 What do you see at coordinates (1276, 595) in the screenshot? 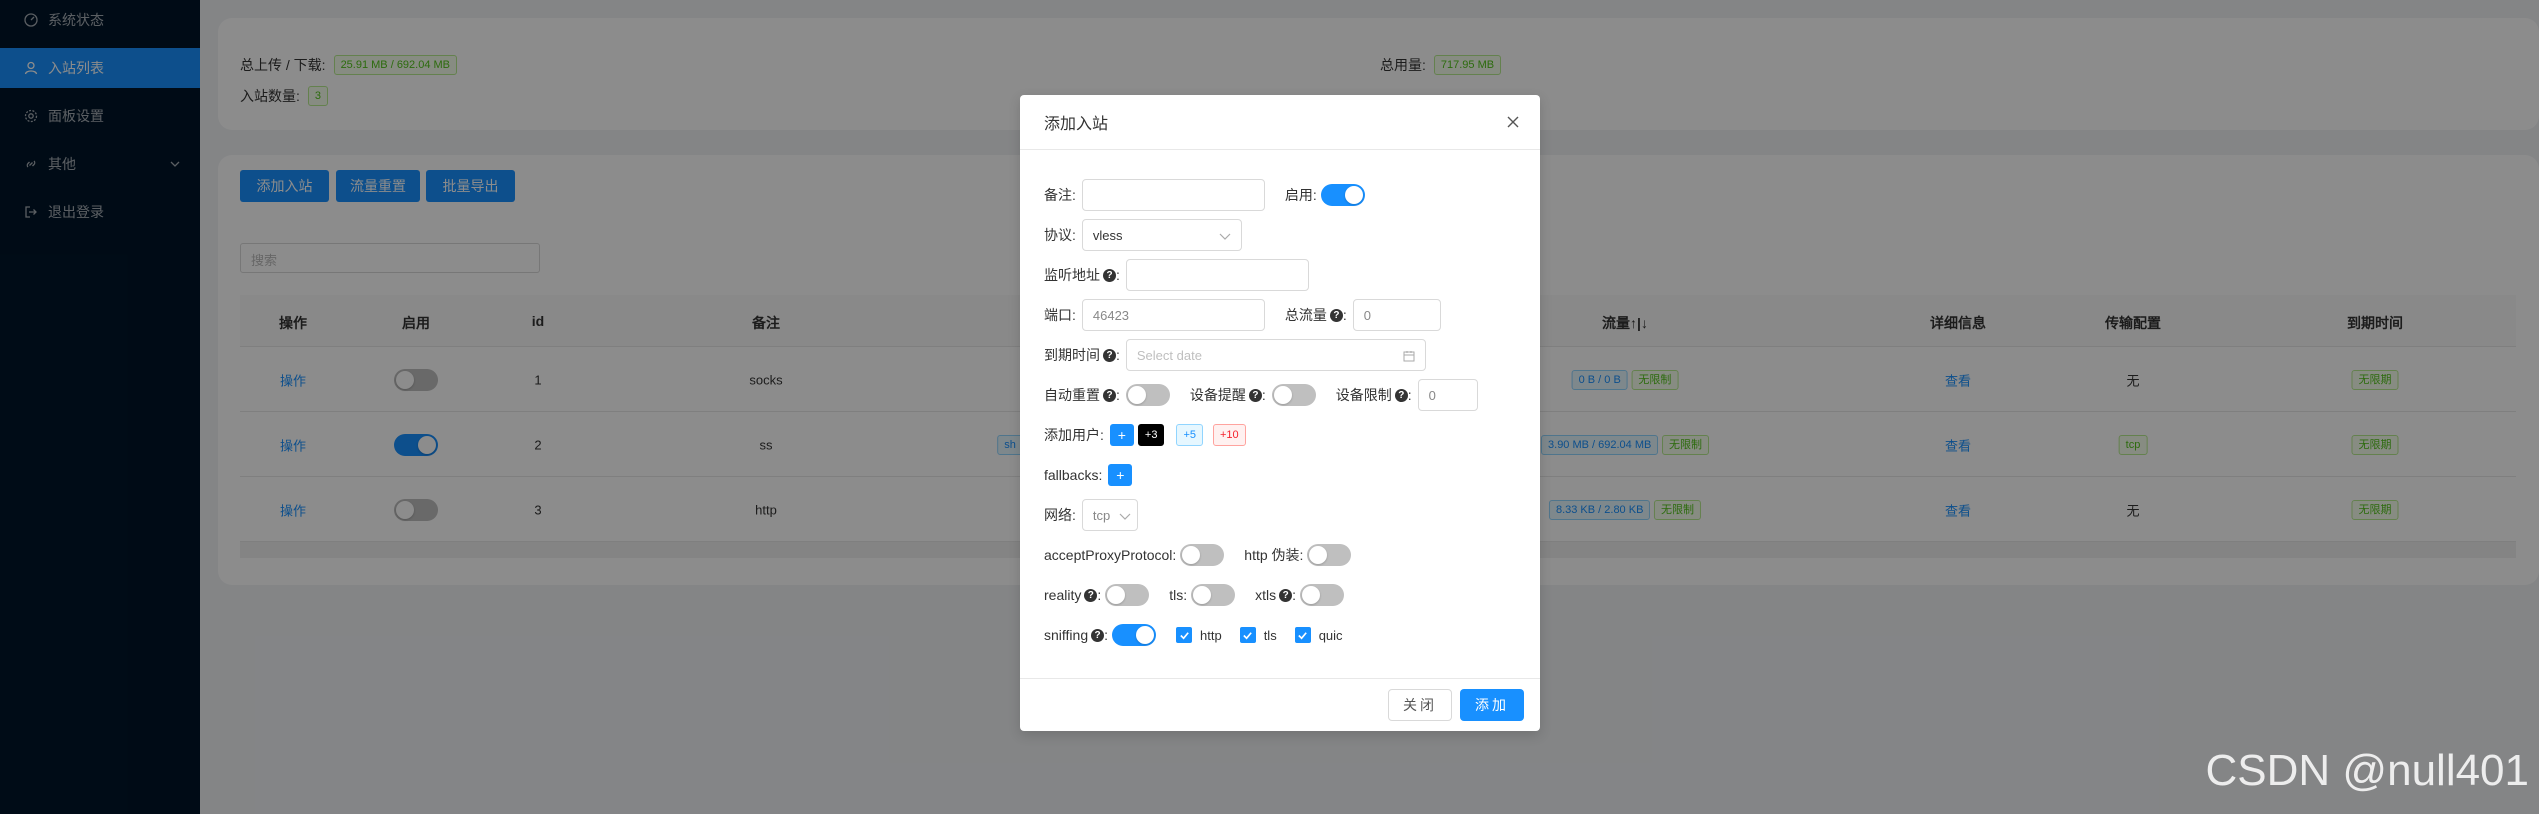
I see `xtls-label: xtls?:` at bounding box center [1276, 595].